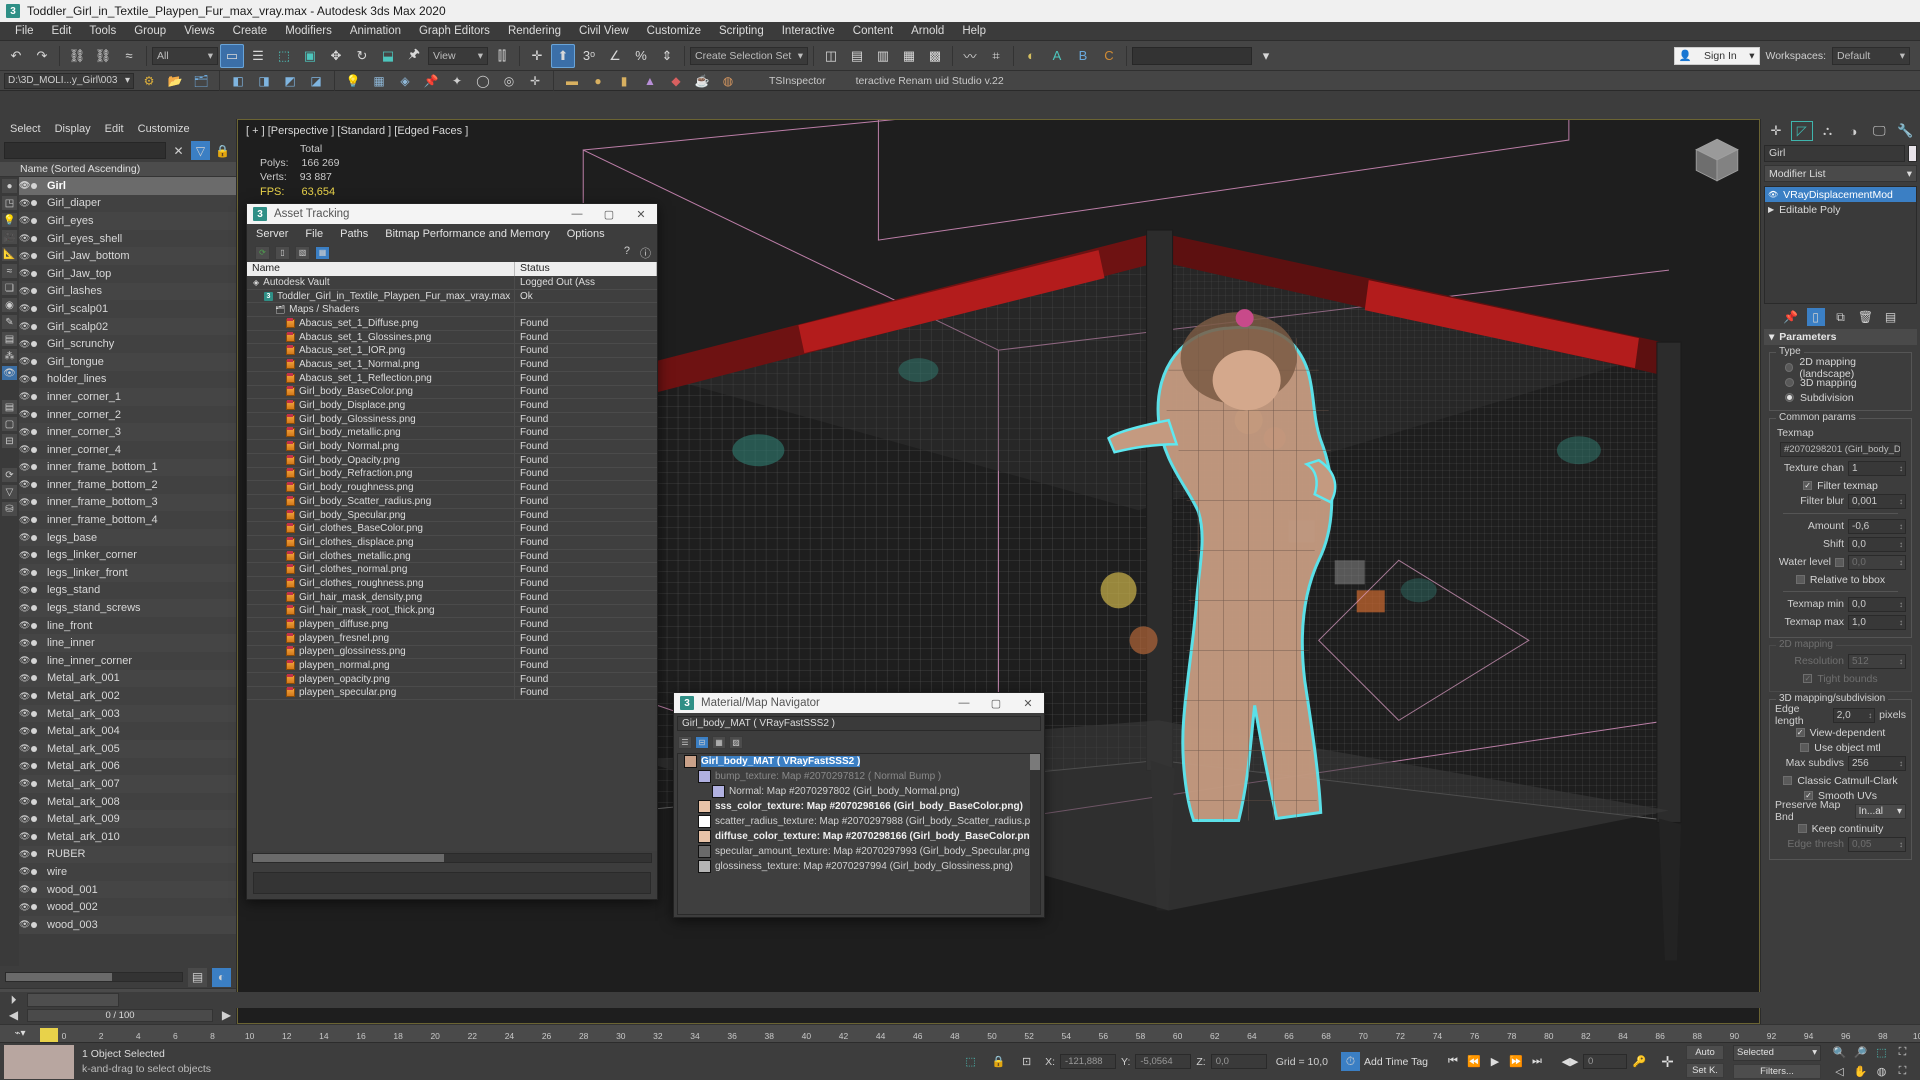 This screenshot has height=1080, width=1920. Describe the element at coordinates (9, 373) in the screenshot. I see `filter-visibility-icon: 👁` at that location.